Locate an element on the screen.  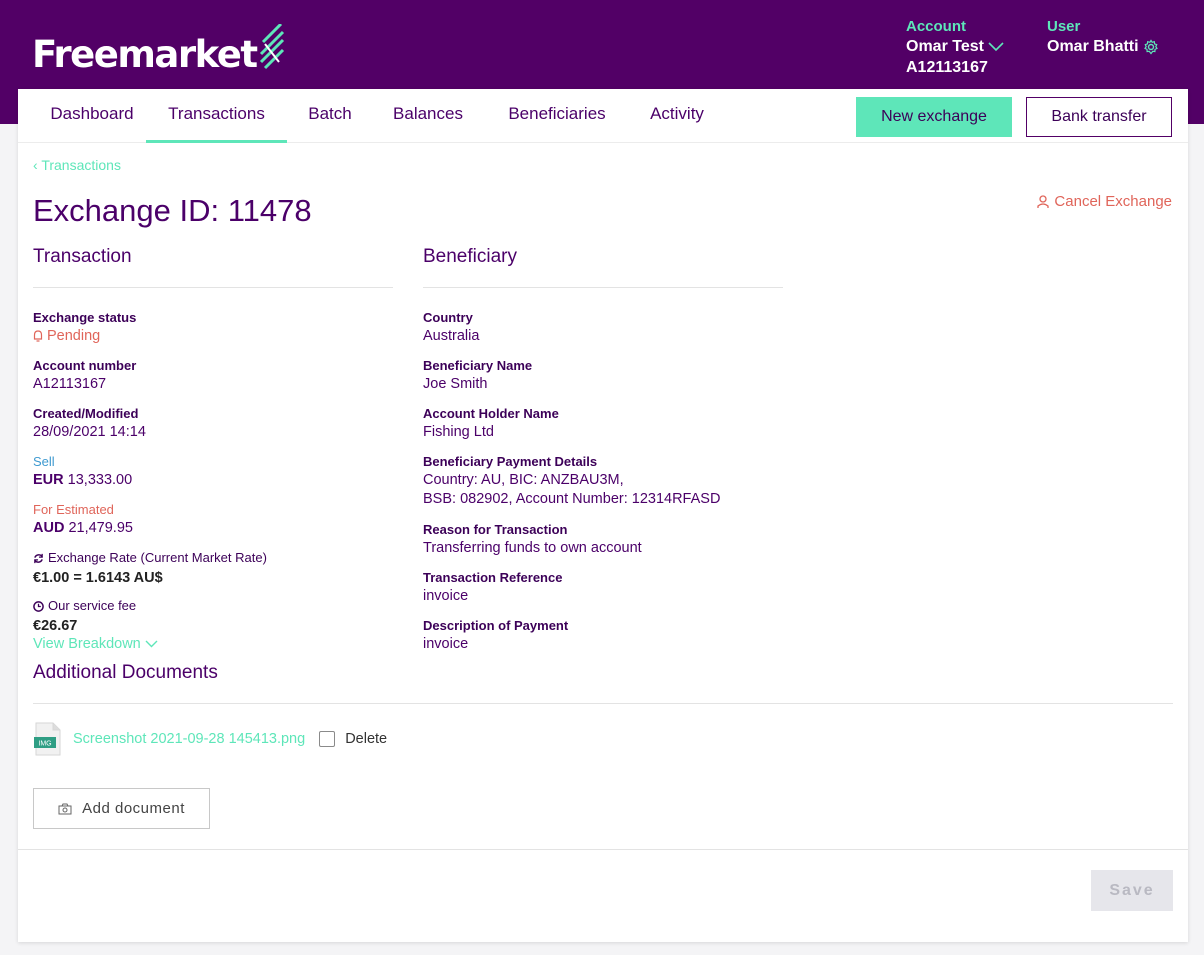
image-file-badge: IMG is located at coordinates (44, 744).